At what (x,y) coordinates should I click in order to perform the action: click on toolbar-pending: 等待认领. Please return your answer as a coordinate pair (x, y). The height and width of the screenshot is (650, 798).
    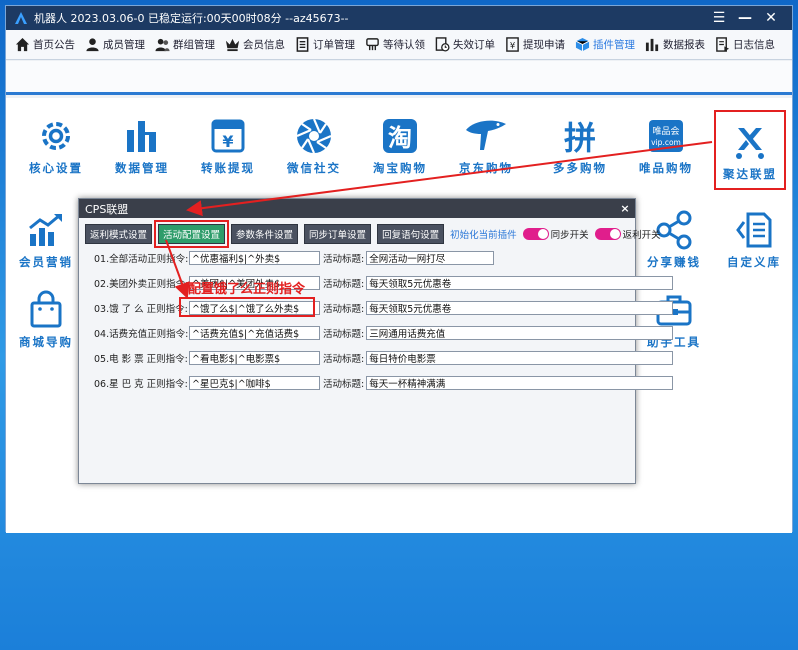
    Looking at the image, I should click on (395, 45).